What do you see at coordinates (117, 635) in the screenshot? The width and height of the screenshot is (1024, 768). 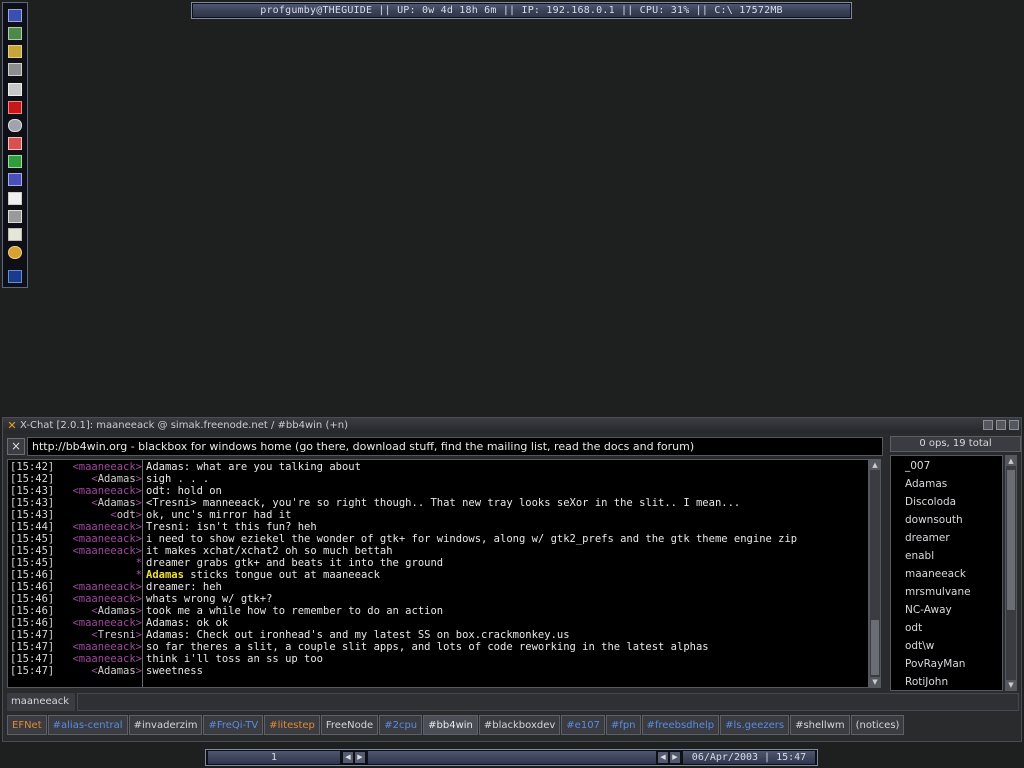 I see `message-nick: Tresni` at bounding box center [117, 635].